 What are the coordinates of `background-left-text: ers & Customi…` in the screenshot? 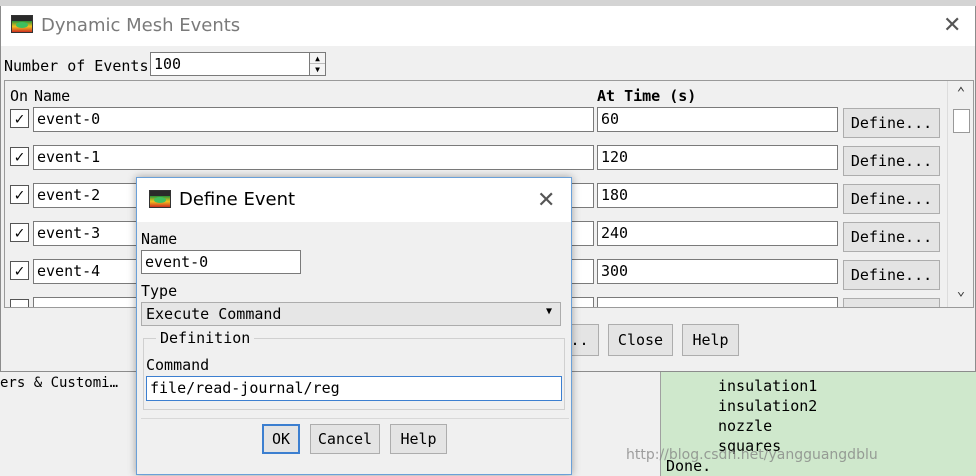 It's located at (59, 383).